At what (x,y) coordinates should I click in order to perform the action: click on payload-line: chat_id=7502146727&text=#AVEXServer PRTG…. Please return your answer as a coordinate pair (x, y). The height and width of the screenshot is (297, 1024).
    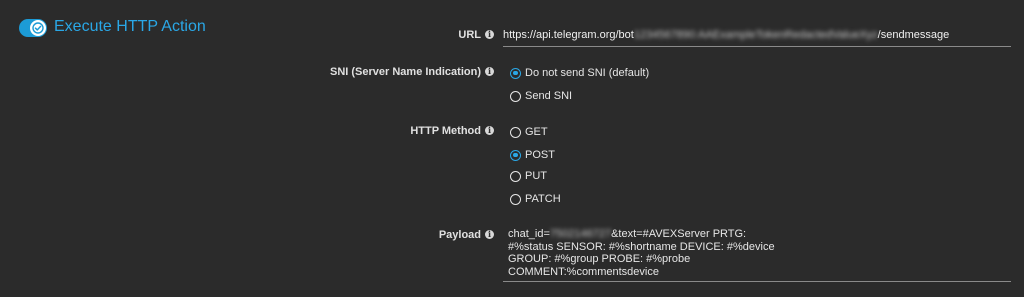
    Looking at the image, I should click on (759, 234).